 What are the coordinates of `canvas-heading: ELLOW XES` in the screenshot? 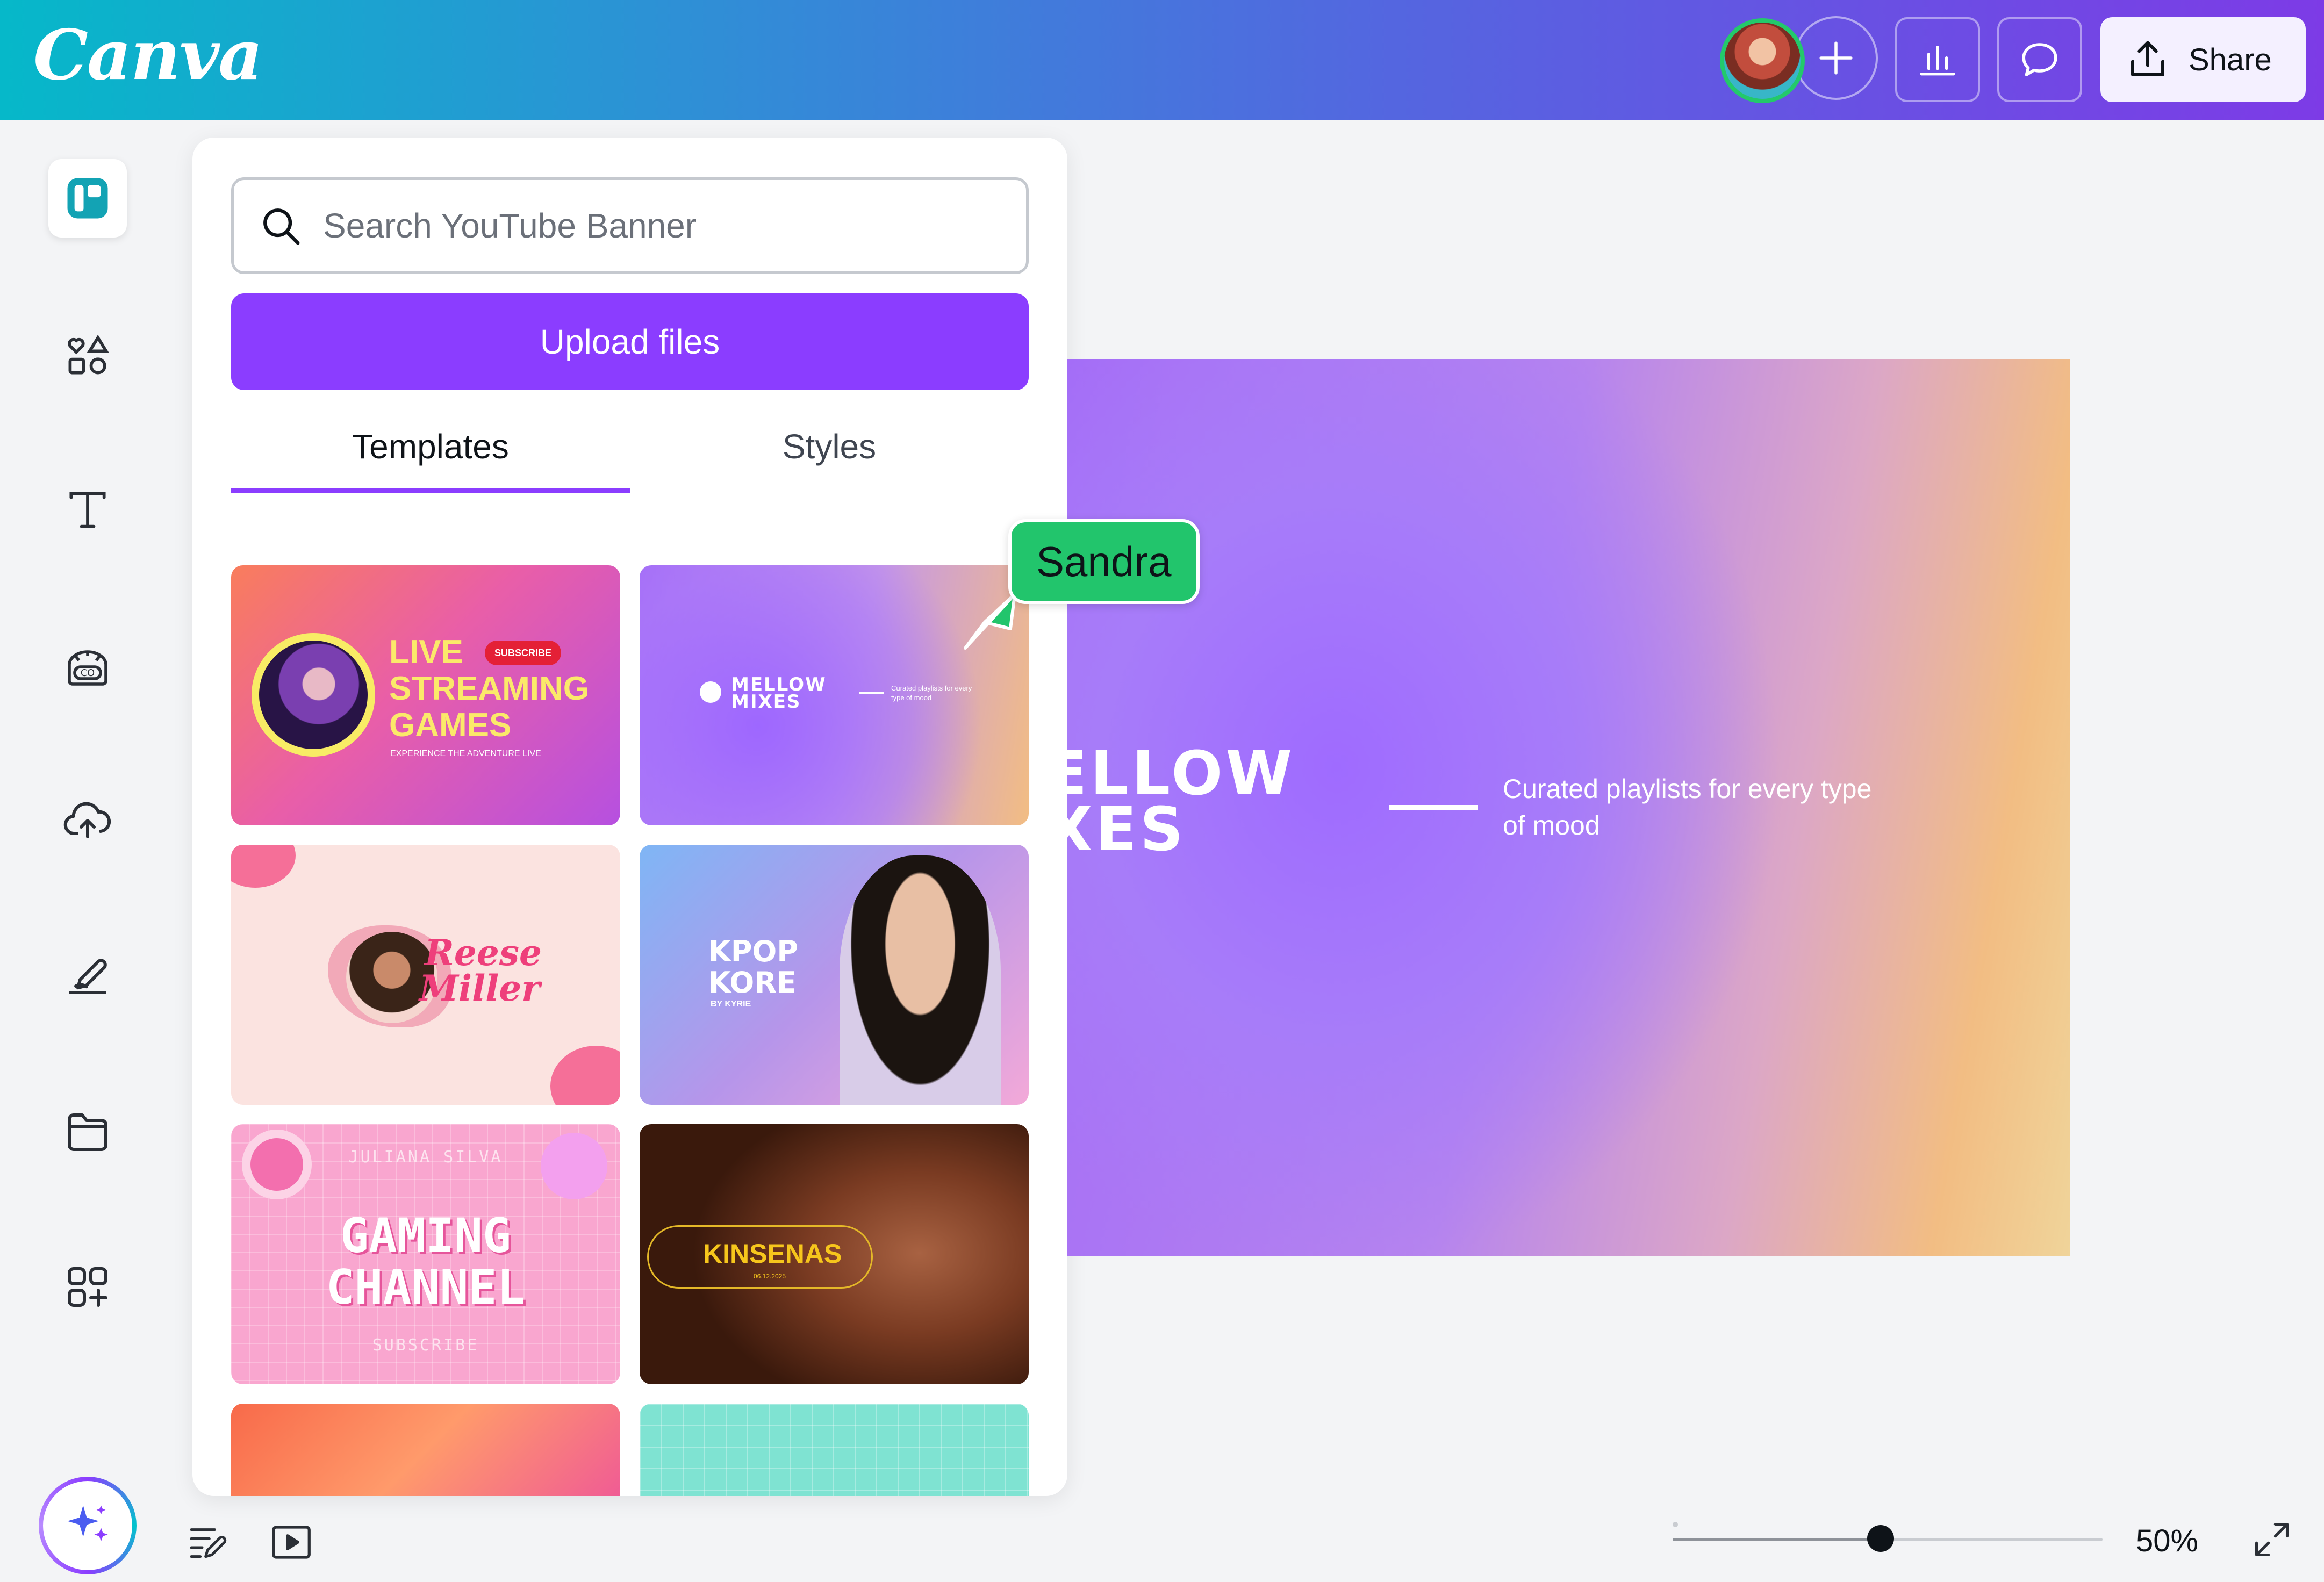 It's located at (1181, 802).